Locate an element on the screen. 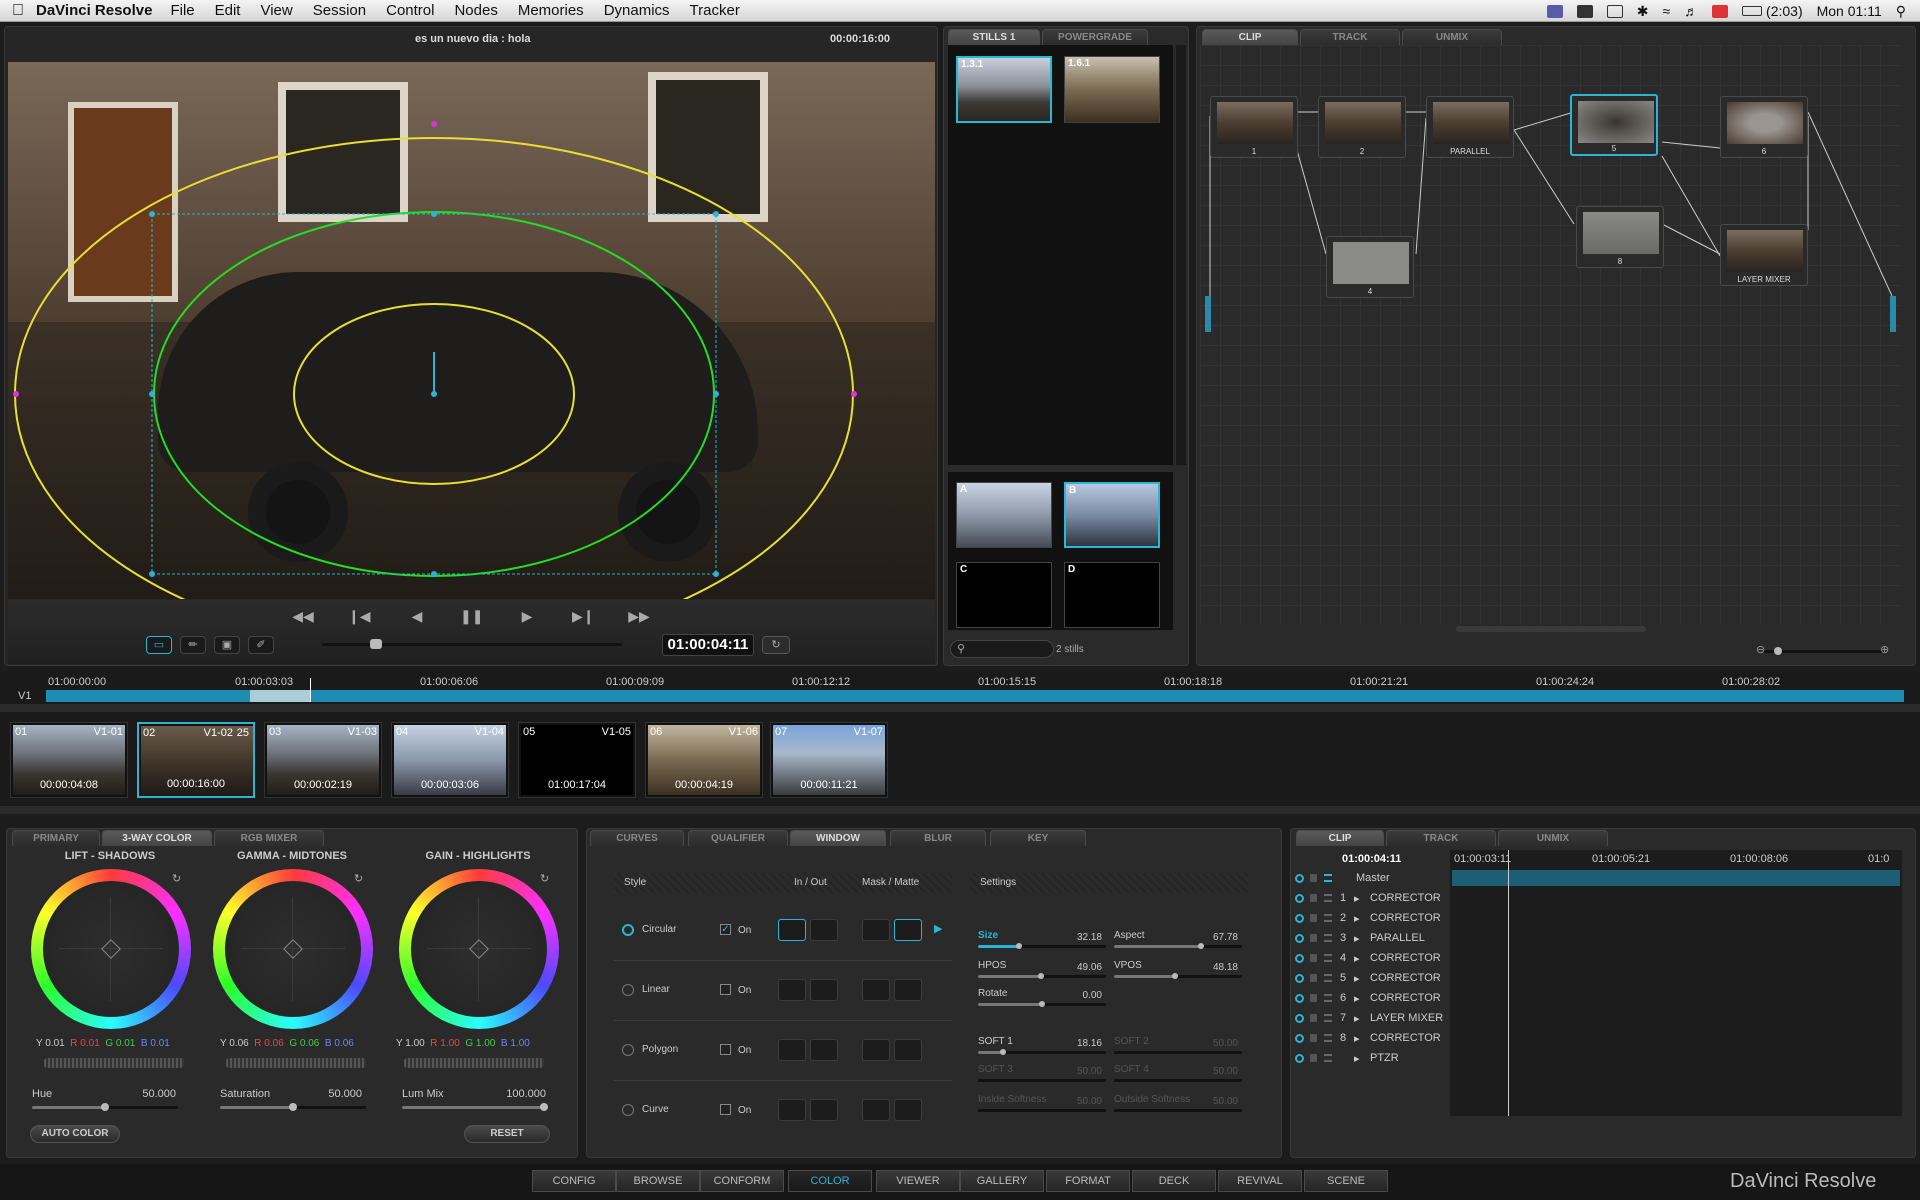  curve-matte-button is located at coordinates (908, 1110).